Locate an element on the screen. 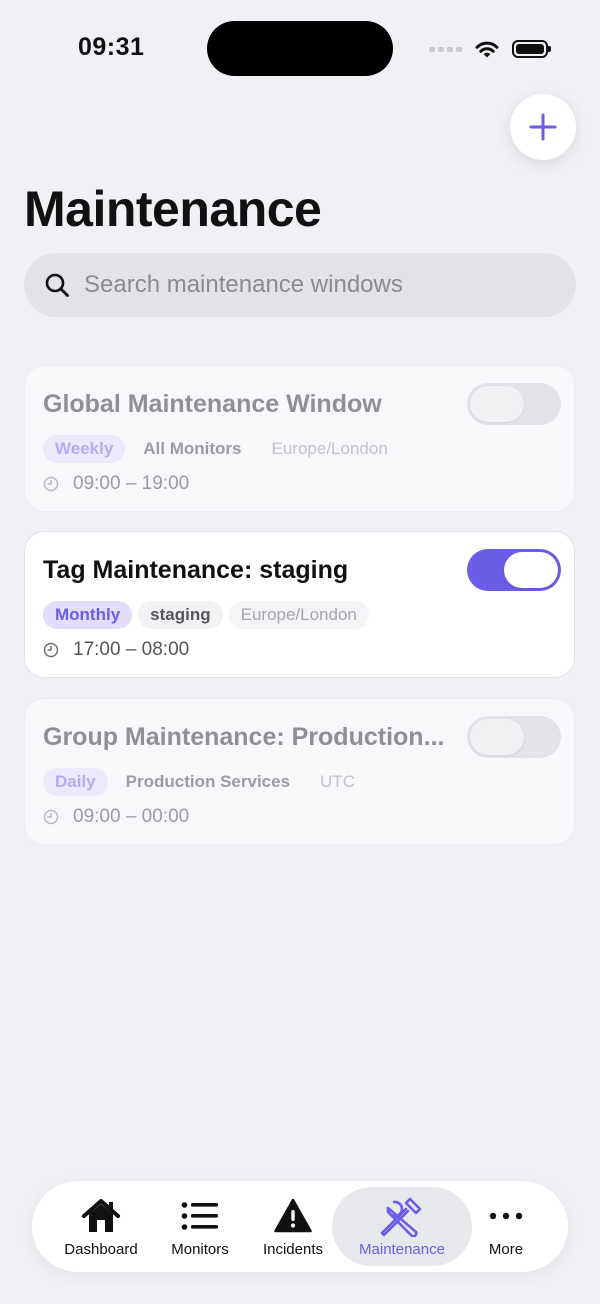  time-range-text: 09:00 – 19:00 is located at coordinates (131, 483).